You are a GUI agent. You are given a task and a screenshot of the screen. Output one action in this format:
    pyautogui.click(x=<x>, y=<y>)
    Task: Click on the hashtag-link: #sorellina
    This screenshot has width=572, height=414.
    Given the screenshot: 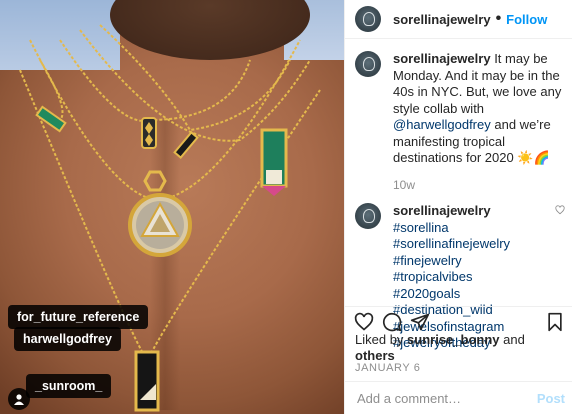 What is the action you would take?
    pyautogui.click(x=451, y=228)
    